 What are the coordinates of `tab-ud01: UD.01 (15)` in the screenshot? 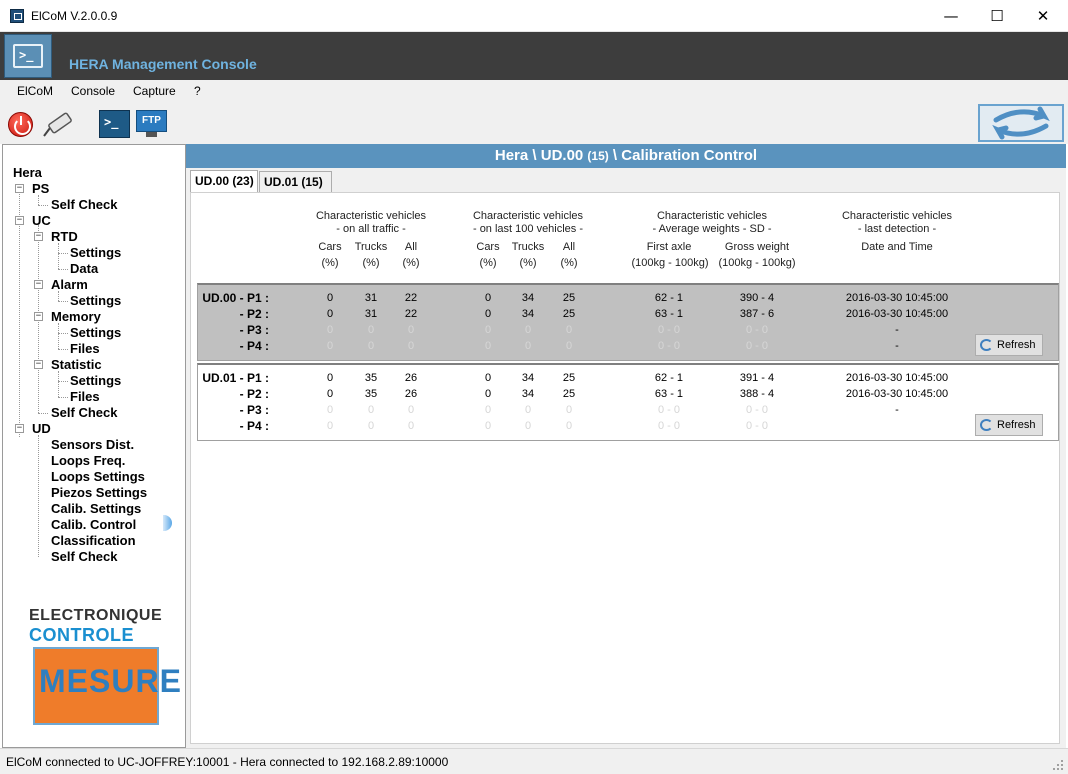 It's located at (295, 181).